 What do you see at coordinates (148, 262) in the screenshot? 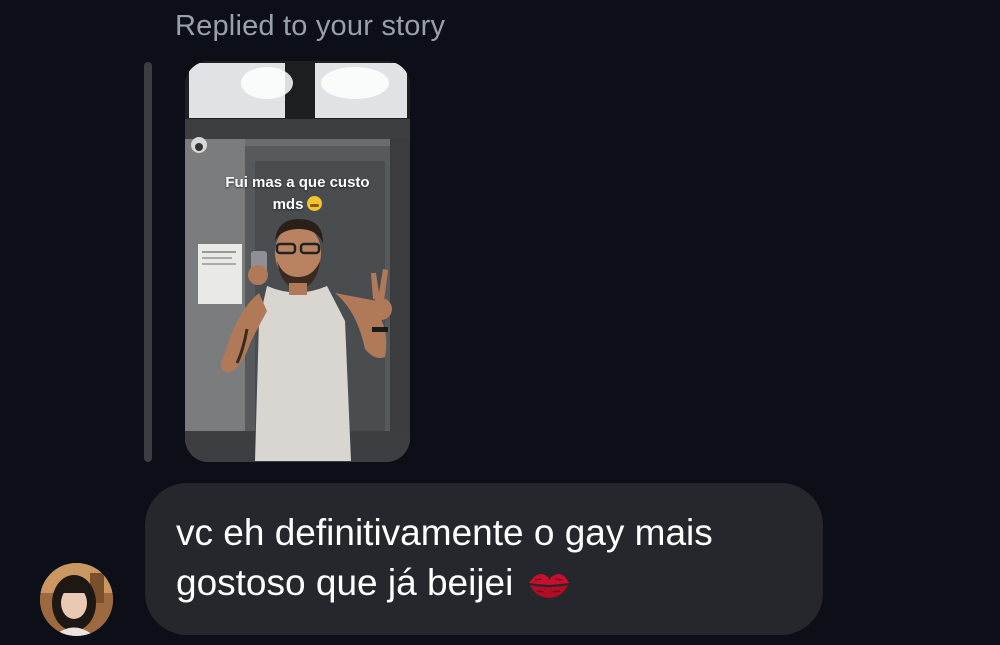
I see `reply-quote-bar` at bounding box center [148, 262].